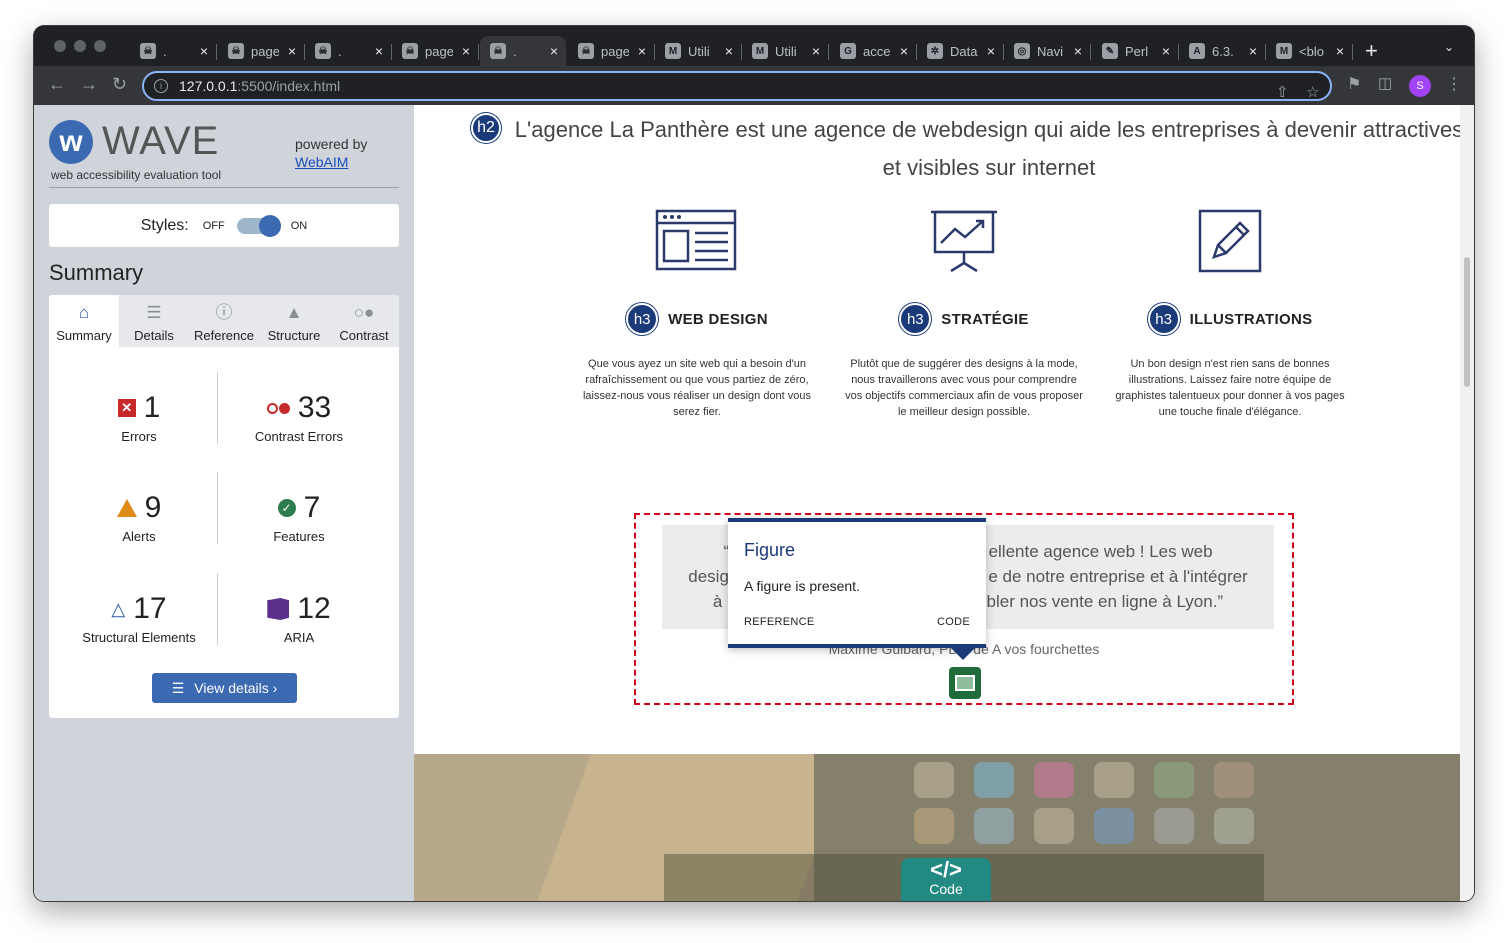 The height and width of the screenshot is (943, 1508). Describe the element at coordinates (937, 827) in the screenshot. I see `hero-banner-image: </> Code` at that location.